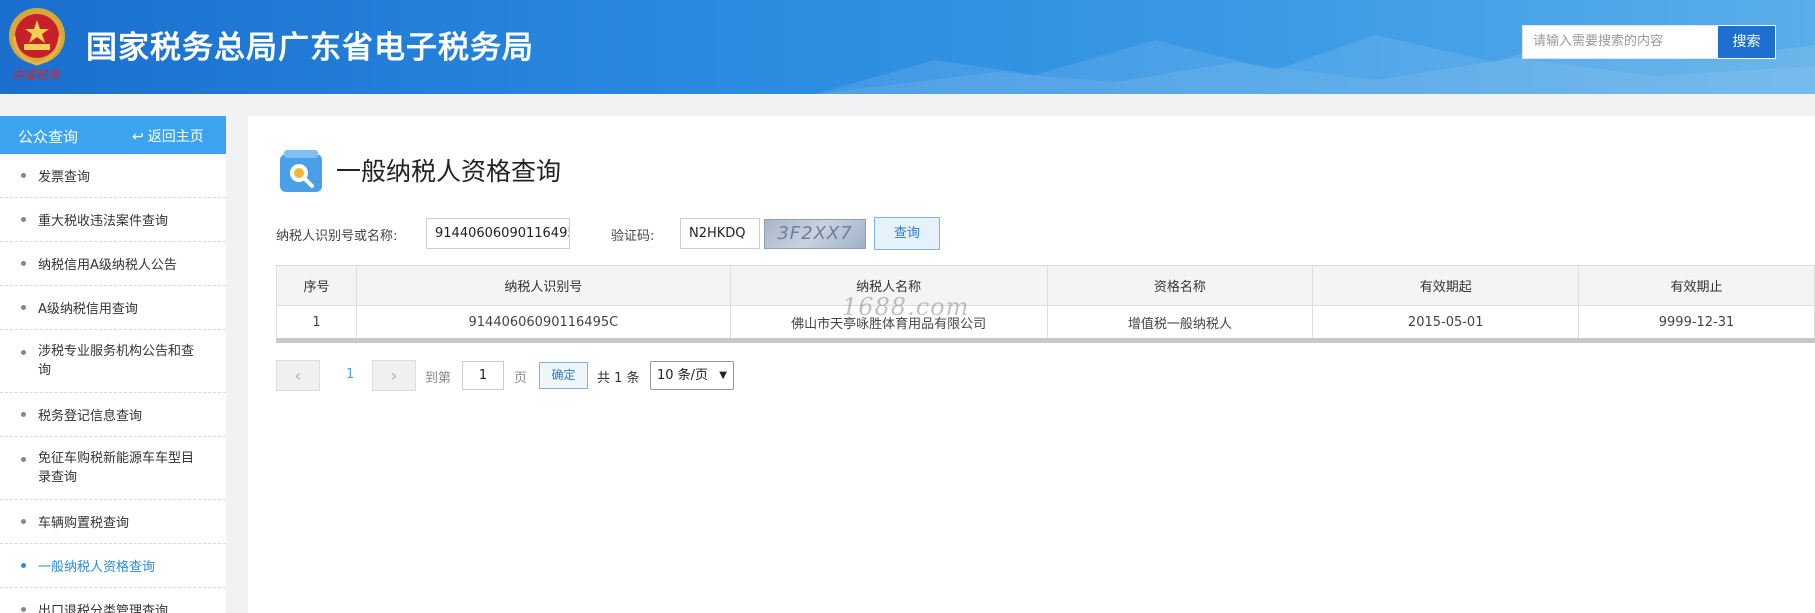  What do you see at coordinates (350, 374) in the screenshot?
I see `current-page-number: 1` at bounding box center [350, 374].